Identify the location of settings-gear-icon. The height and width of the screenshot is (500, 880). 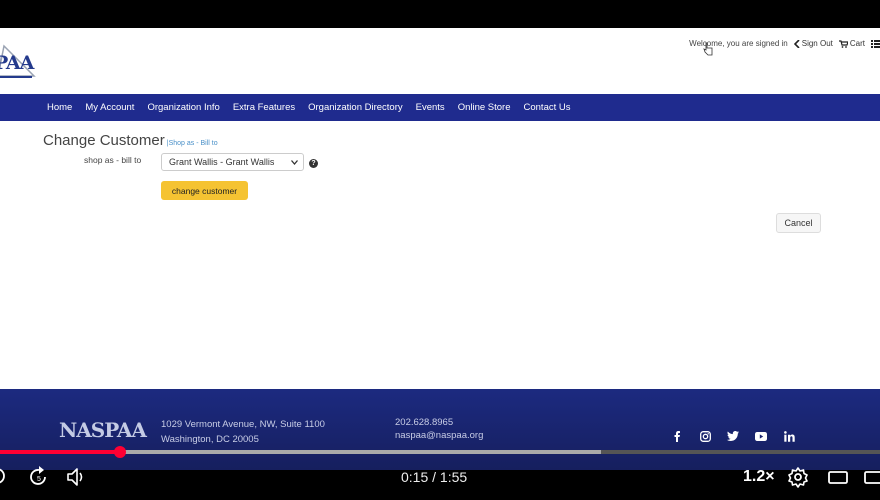
(798, 477).